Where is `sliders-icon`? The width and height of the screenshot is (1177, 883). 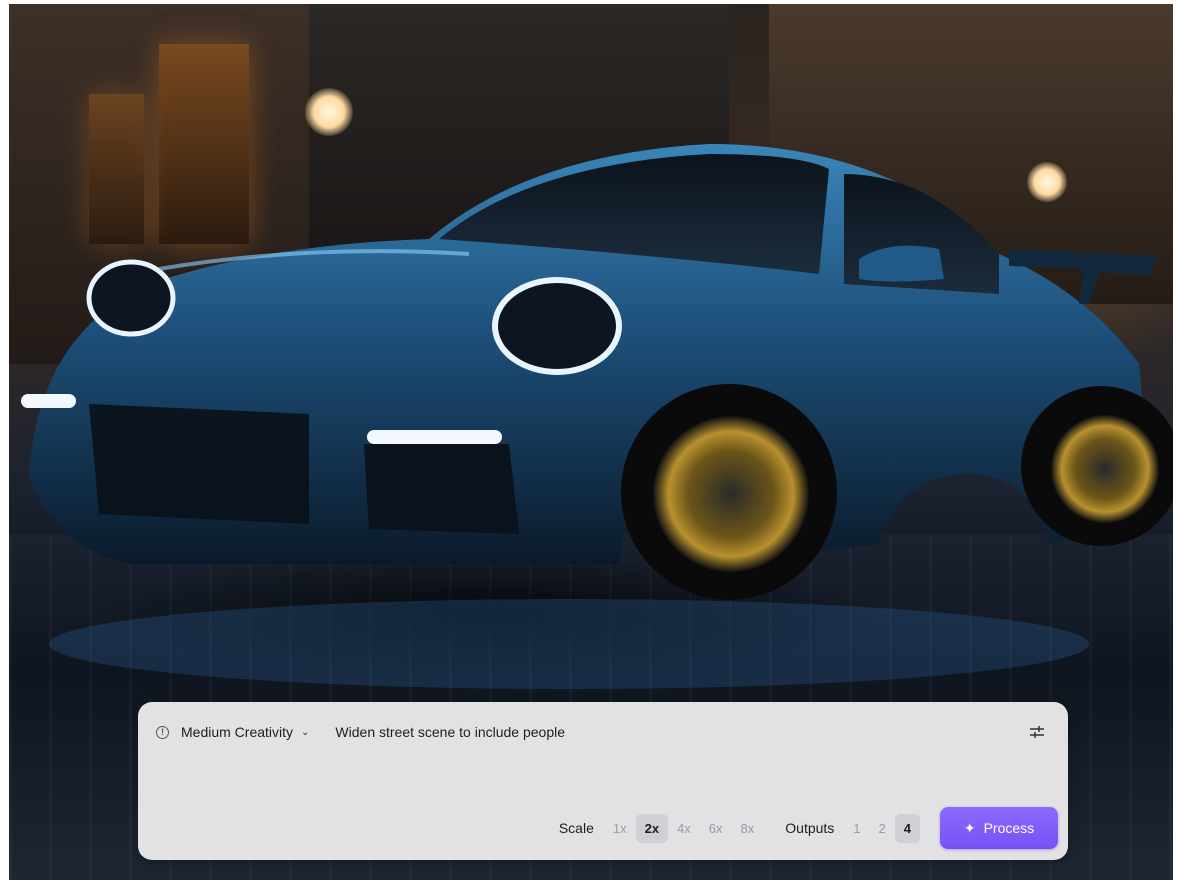 sliders-icon is located at coordinates (1037, 732).